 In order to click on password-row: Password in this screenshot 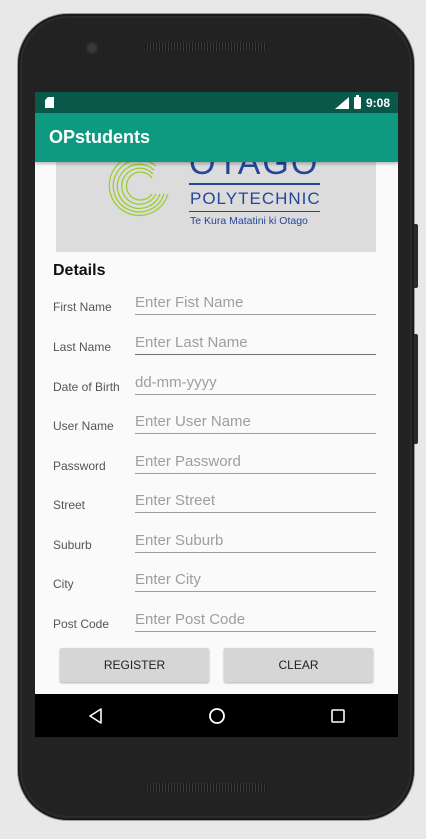, I will do `click(216, 469)`.